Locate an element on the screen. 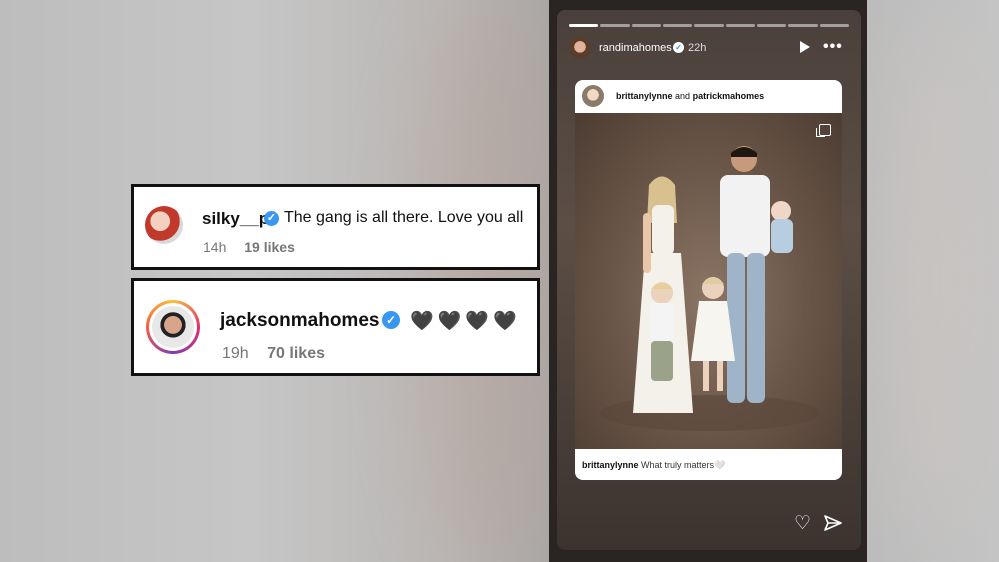 This screenshot has height=562, width=999. post-authors: brittanylynne and patrickmahomes is located at coordinates (690, 96).